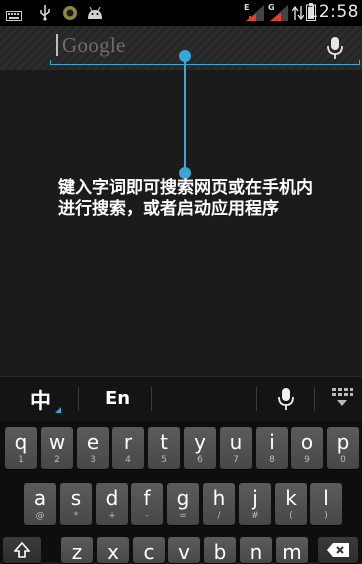 Image resolution: width=362 pixels, height=564 pixels. Describe the element at coordinates (298, 13) in the screenshot. I see `data-transfer-icon` at that location.